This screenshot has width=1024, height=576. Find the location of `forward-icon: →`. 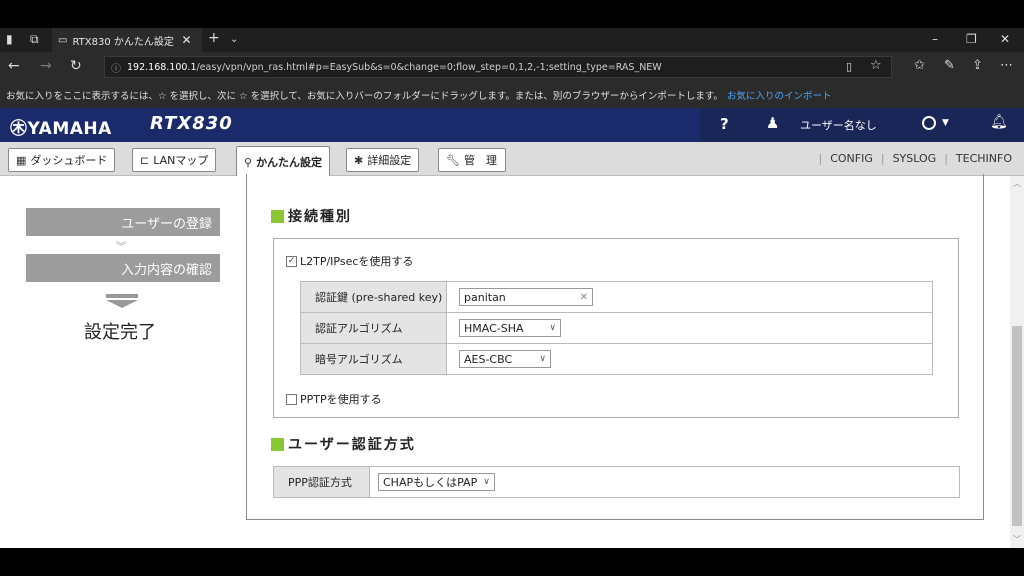

forward-icon: → is located at coordinates (46, 66).